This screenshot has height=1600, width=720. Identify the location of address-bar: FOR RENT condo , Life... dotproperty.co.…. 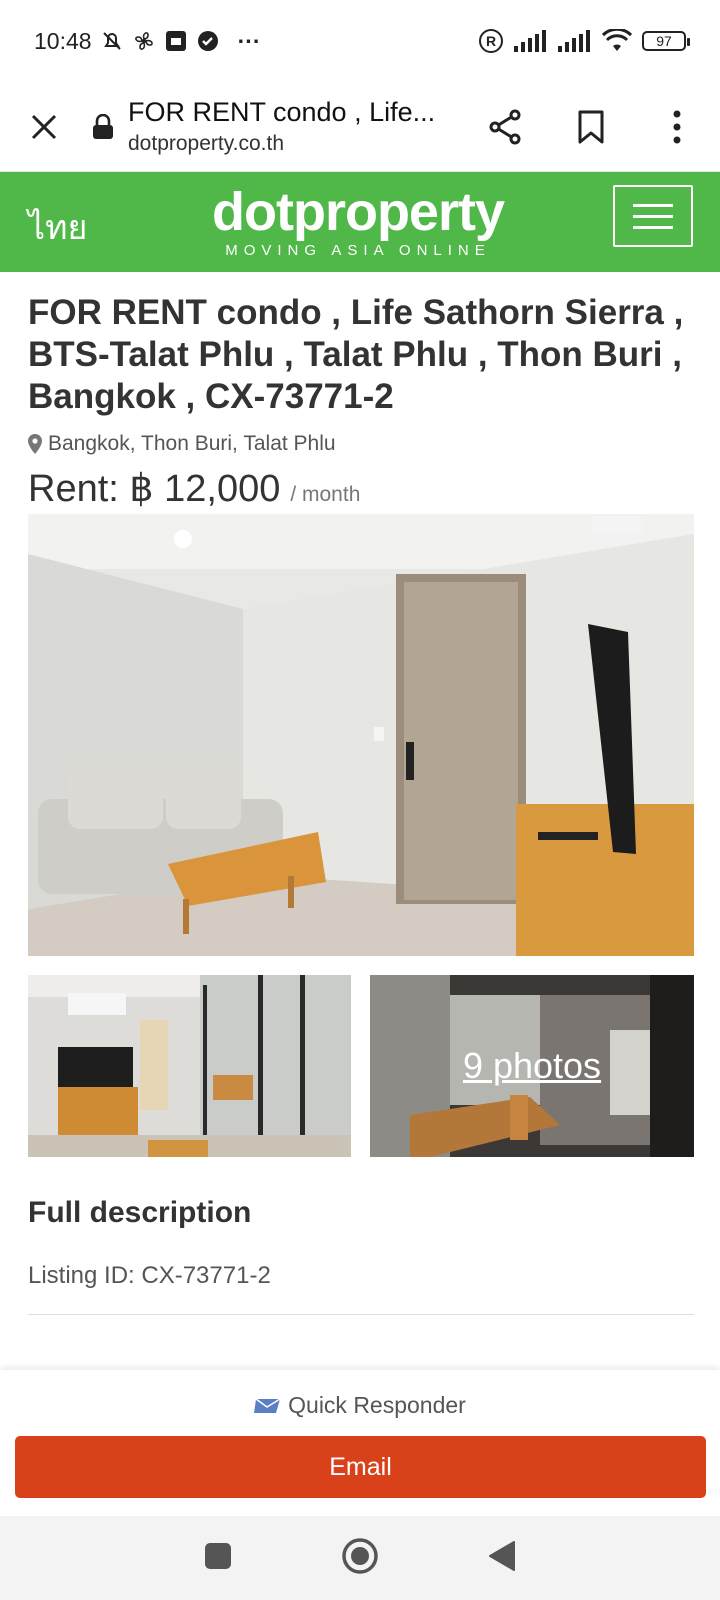
(295, 126).